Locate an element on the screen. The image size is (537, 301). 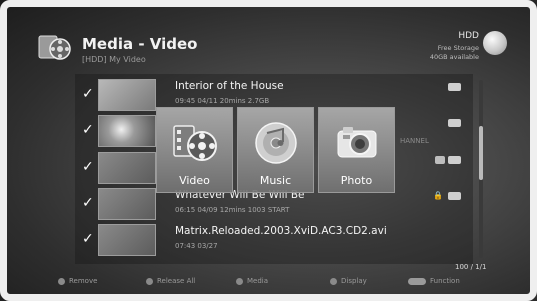
remove-button: Remove is located at coordinates (77, 281).